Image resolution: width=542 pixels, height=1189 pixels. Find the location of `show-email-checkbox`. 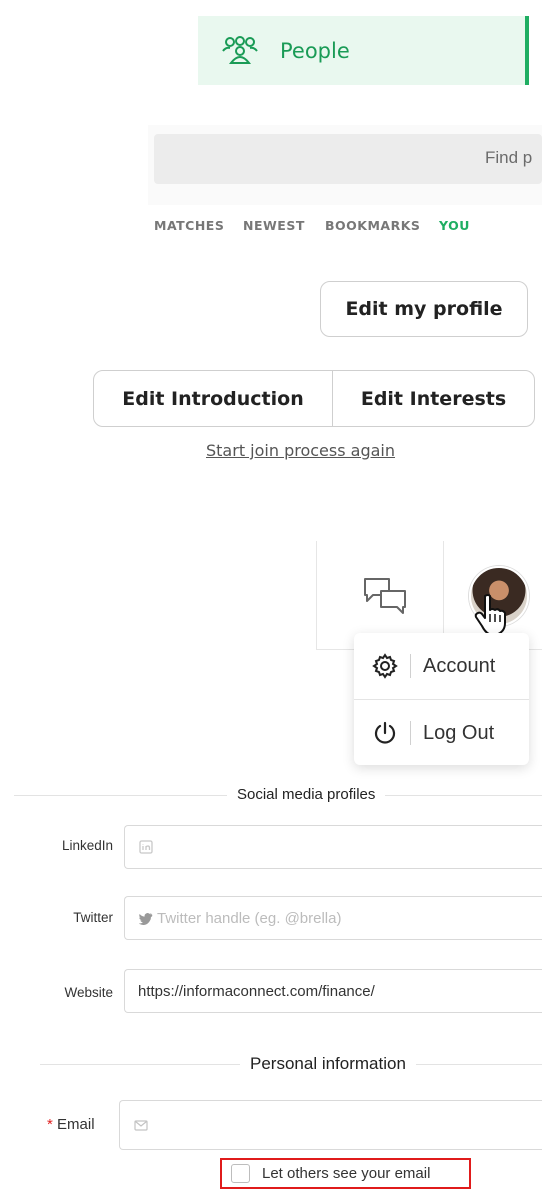

show-email-checkbox is located at coordinates (240, 1173).